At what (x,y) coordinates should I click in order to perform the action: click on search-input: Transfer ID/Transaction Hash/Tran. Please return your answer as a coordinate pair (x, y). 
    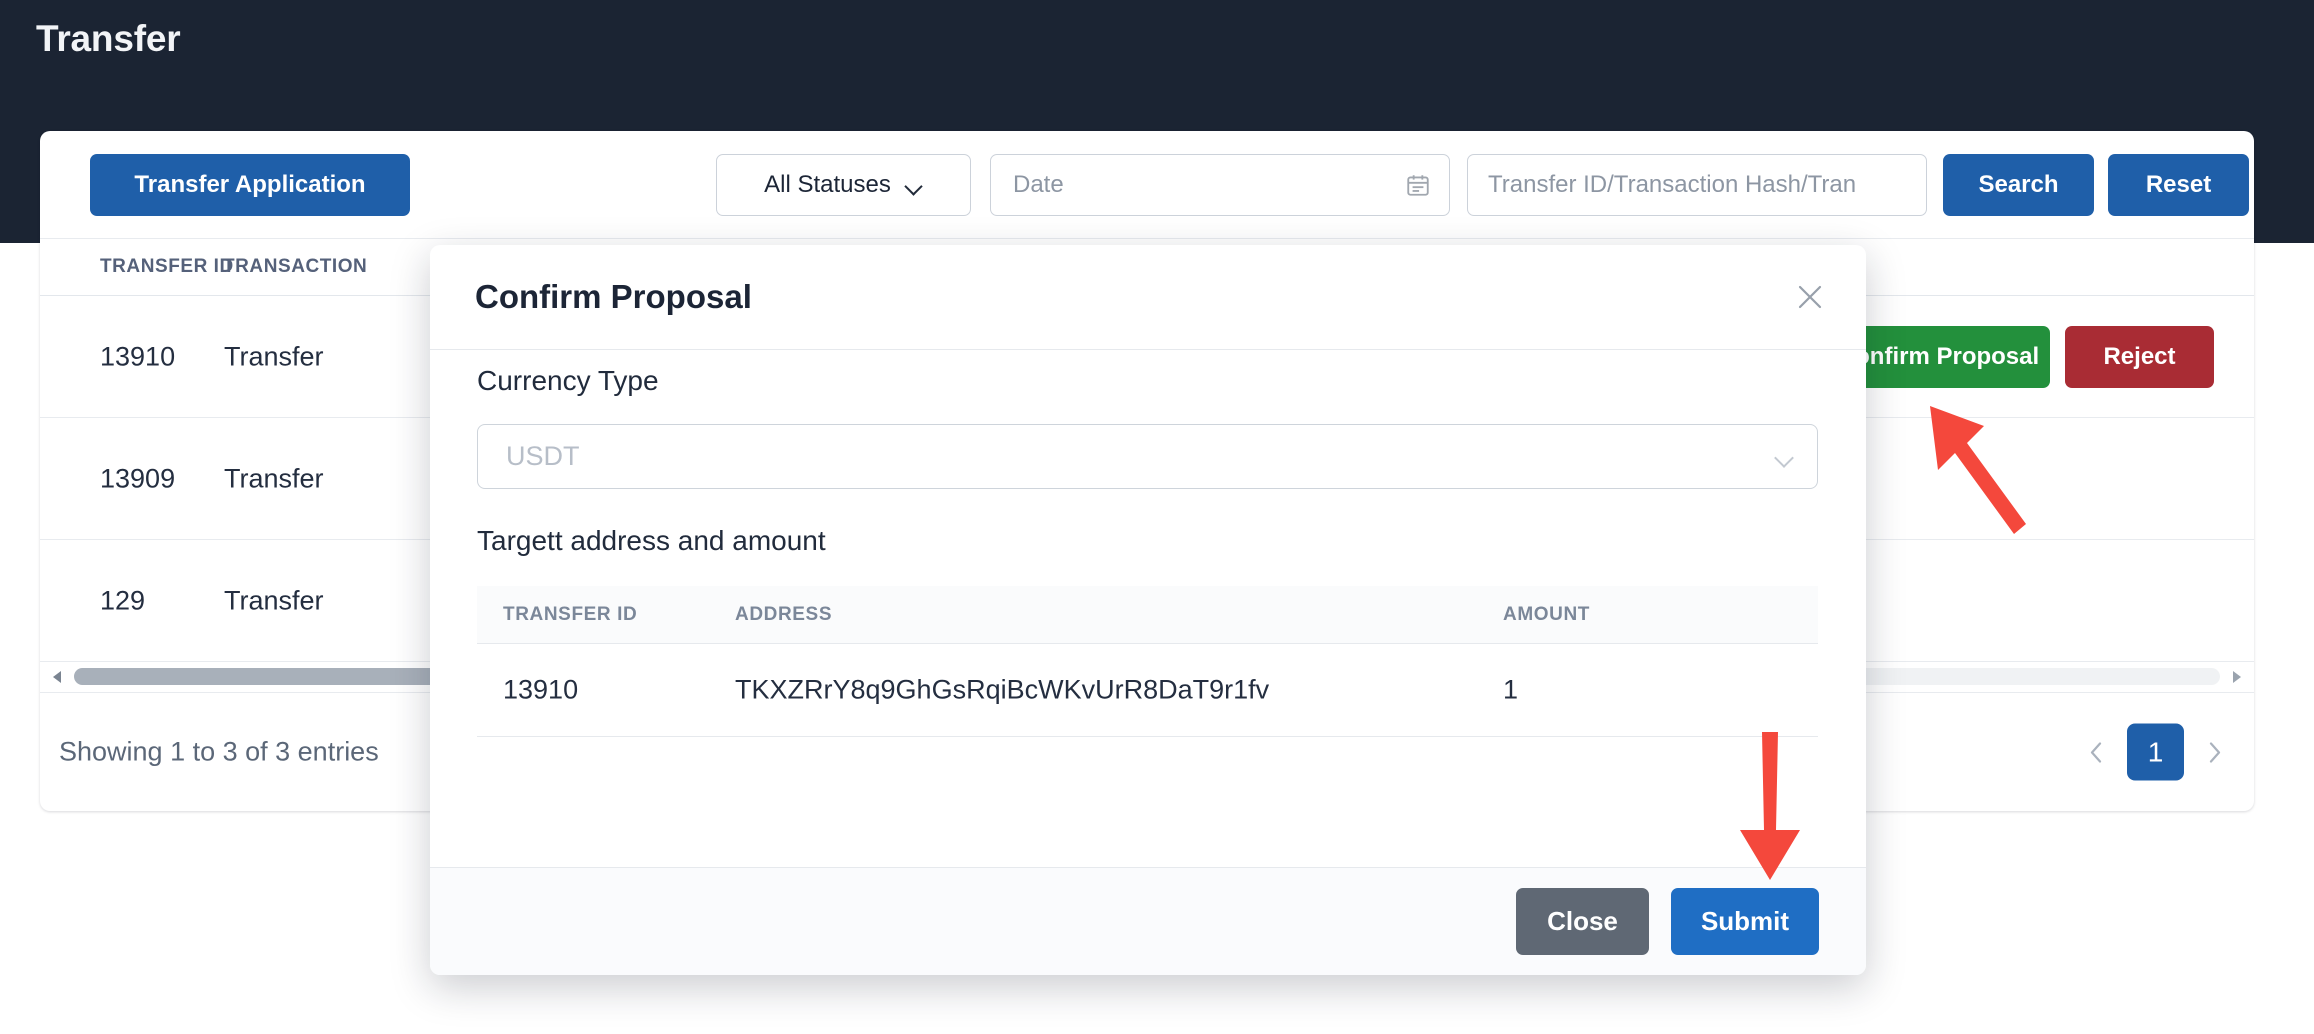
    Looking at the image, I should click on (1697, 185).